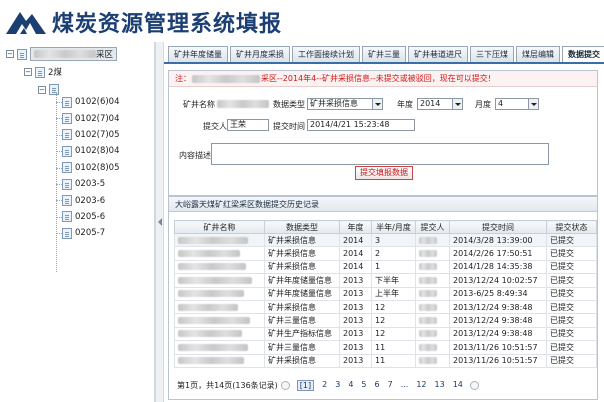  Describe the element at coordinates (88, 200) in the screenshot. I see `tree-item: 0203-6` at that location.